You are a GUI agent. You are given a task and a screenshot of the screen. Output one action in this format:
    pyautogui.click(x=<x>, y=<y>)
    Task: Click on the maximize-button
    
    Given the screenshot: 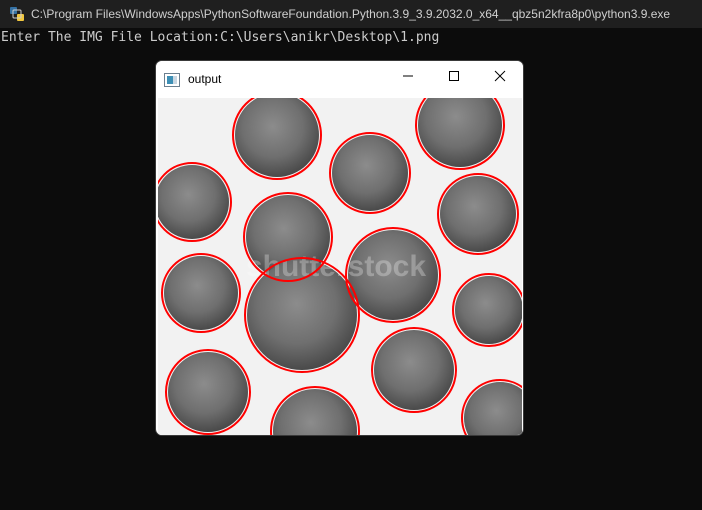 What is the action you would take?
    pyautogui.click(x=454, y=76)
    